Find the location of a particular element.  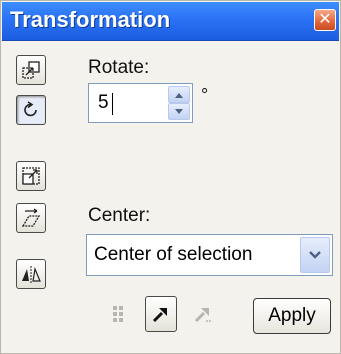

spin-up-button is located at coordinates (179, 94).